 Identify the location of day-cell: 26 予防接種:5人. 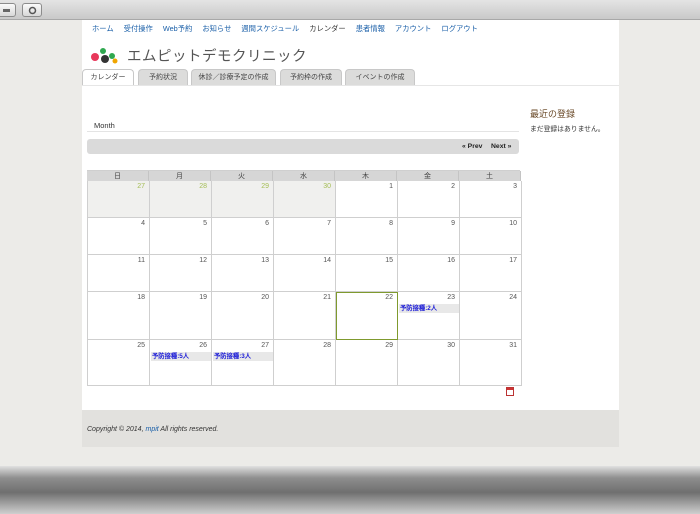
(181, 363).